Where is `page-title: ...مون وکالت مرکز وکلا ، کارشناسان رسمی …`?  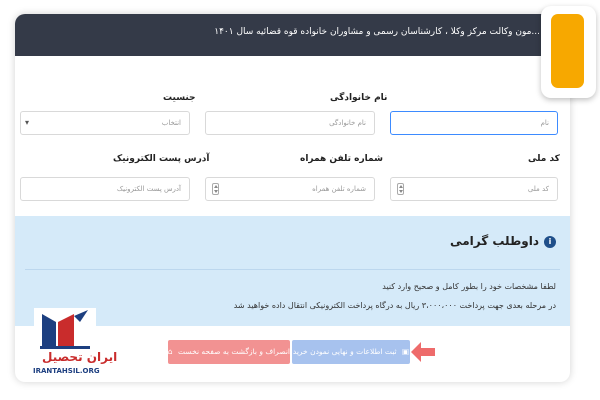
page-title: ...مون وکالت مرکز وکلا ، کارشناسان رسمی … is located at coordinates (377, 32).